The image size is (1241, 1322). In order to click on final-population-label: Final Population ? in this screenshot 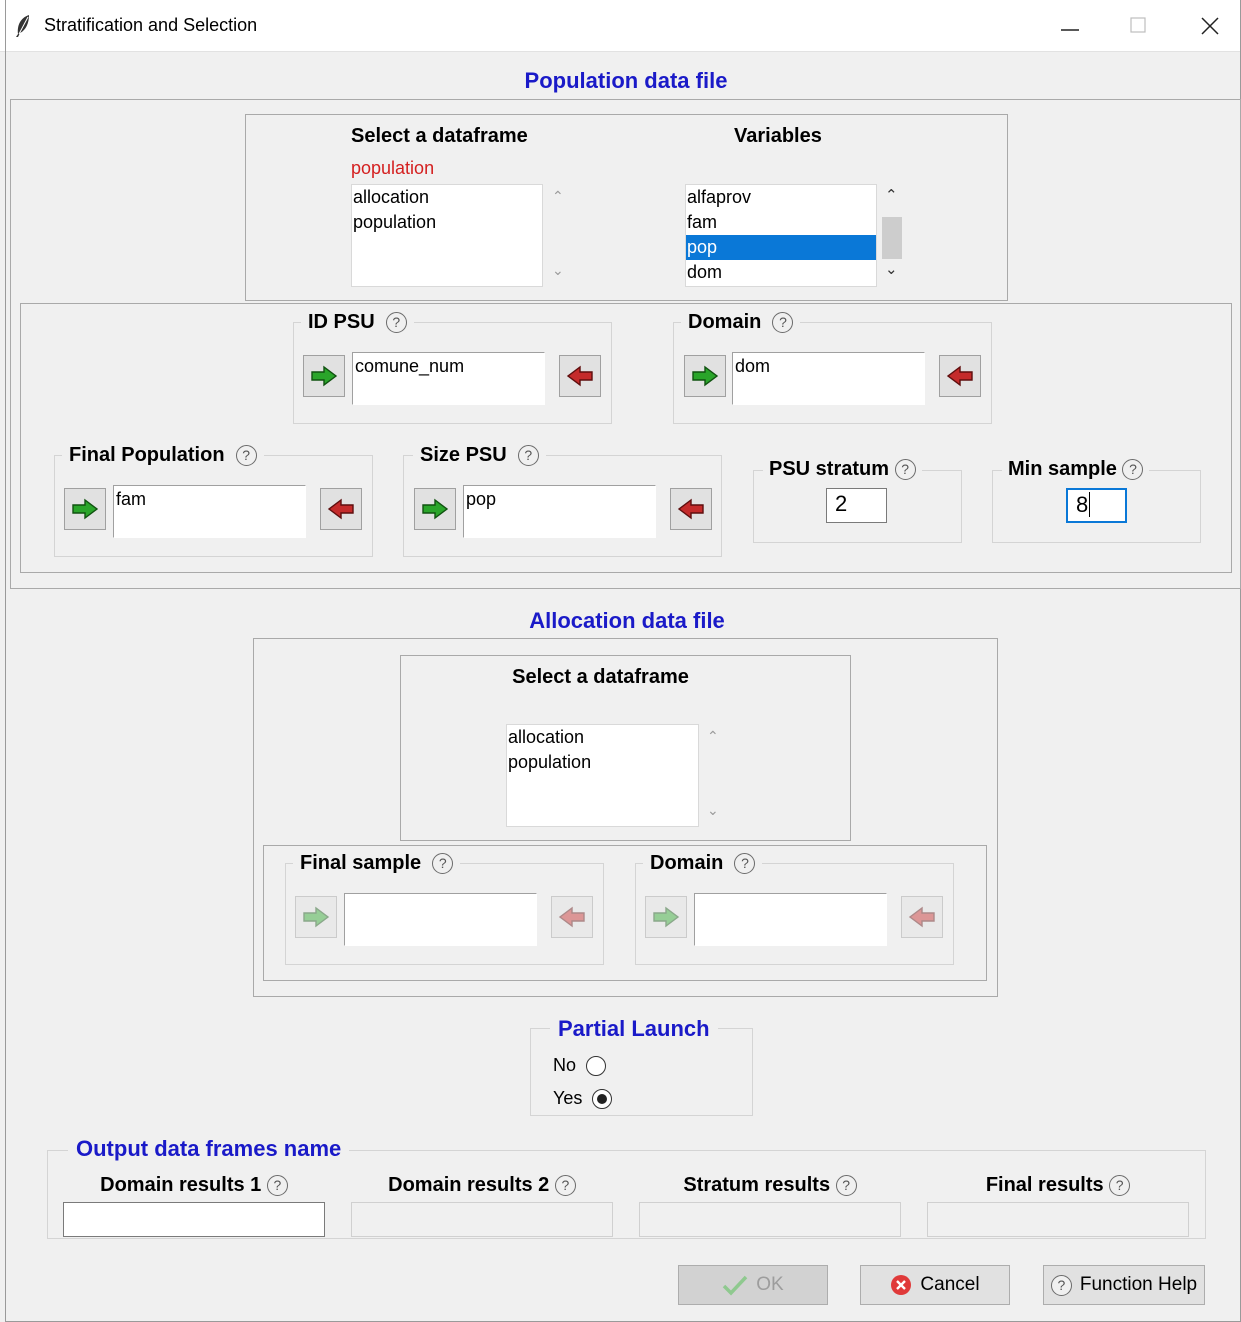, I will do `click(163, 455)`.